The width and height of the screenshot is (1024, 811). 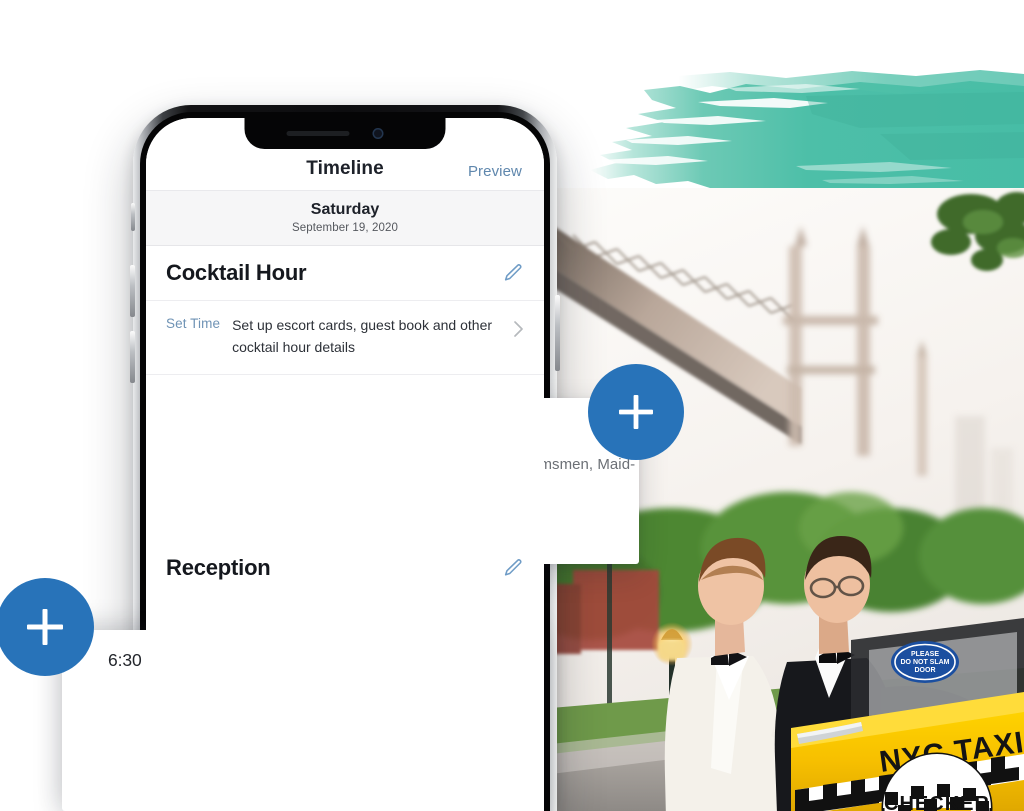 What do you see at coordinates (132, 357) in the screenshot?
I see `phone-volume-down-button` at bounding box center [132, 357].